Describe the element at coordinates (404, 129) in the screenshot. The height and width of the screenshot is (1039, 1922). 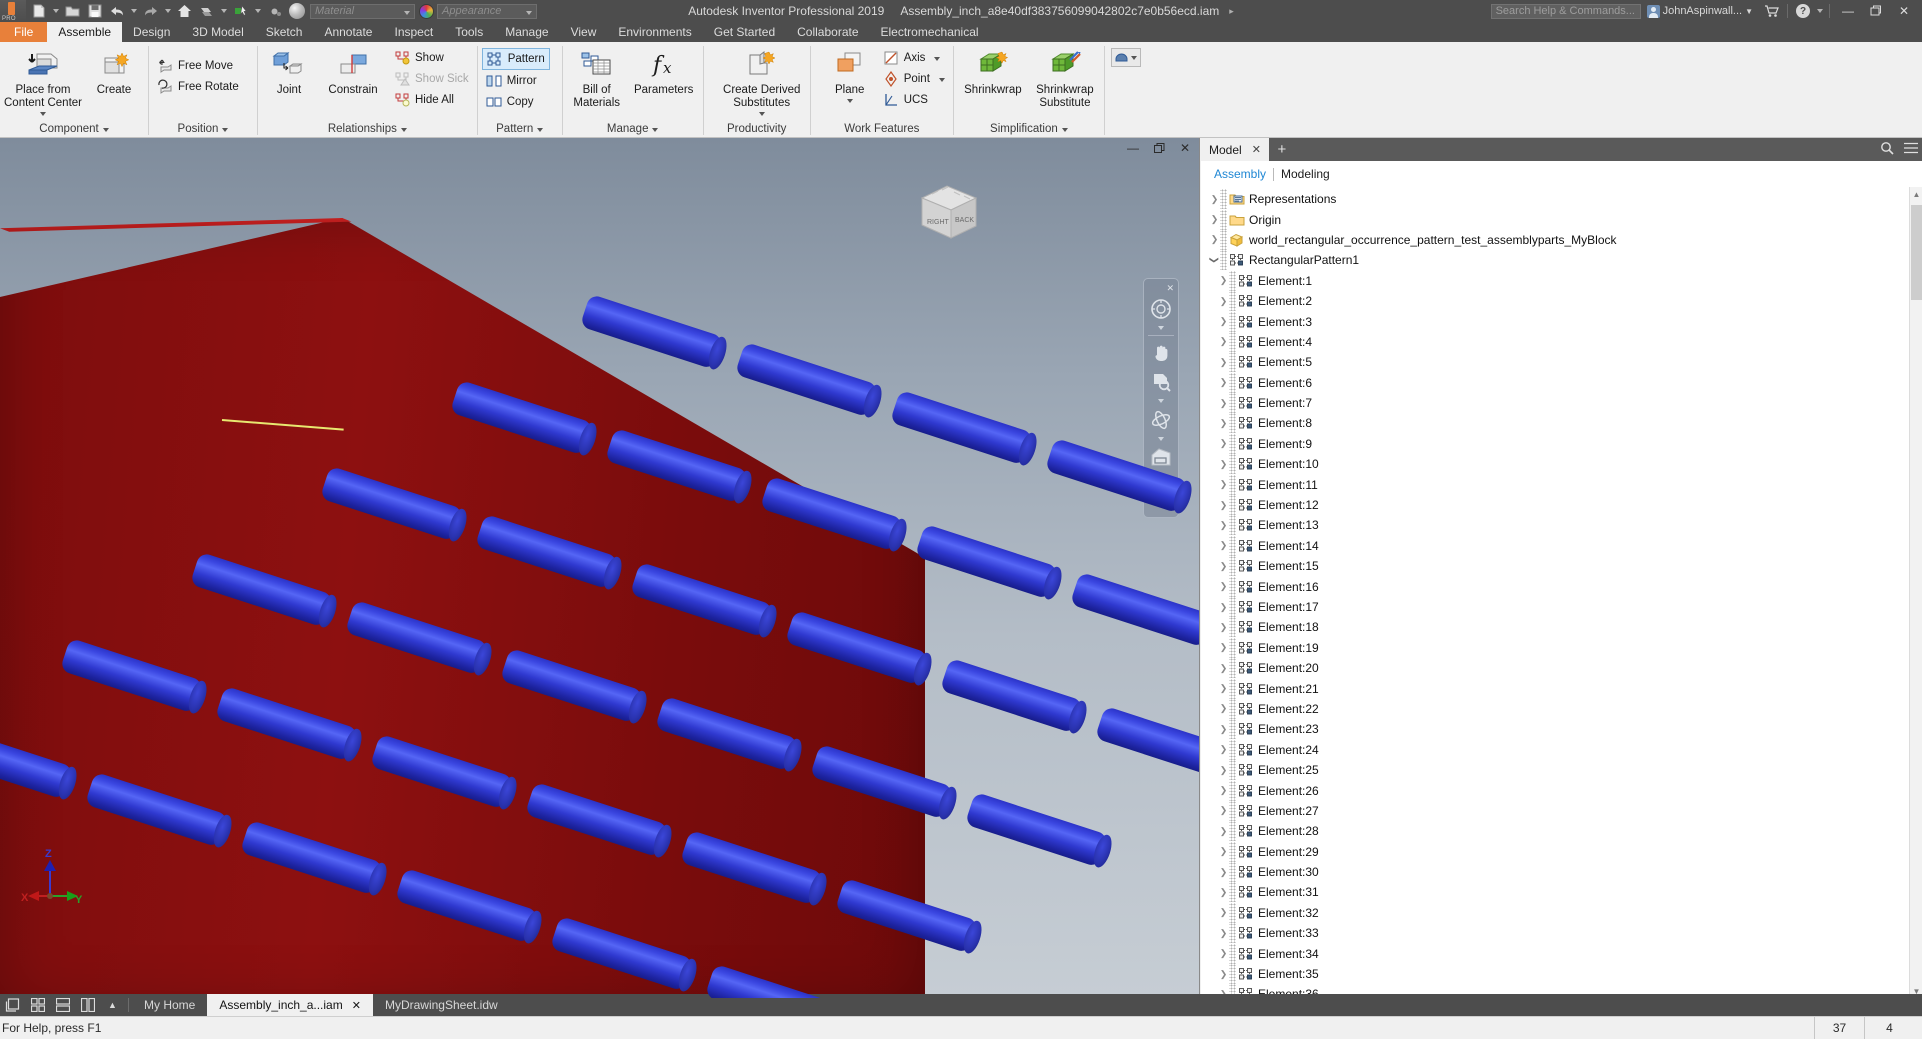
I see `relationships-group-dropdown-icon` at that location.